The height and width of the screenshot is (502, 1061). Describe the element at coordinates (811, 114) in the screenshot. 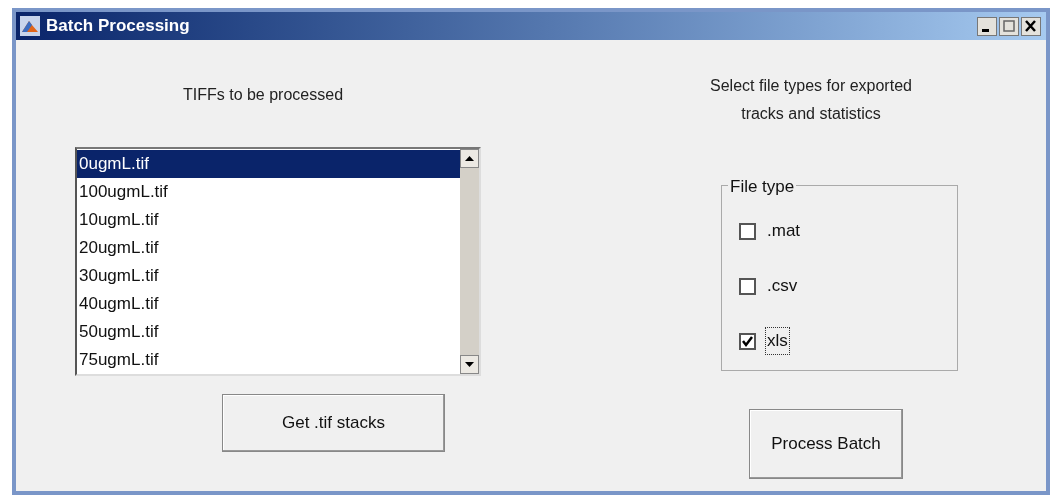

I see `export-label: tracks and statistics` at that location.